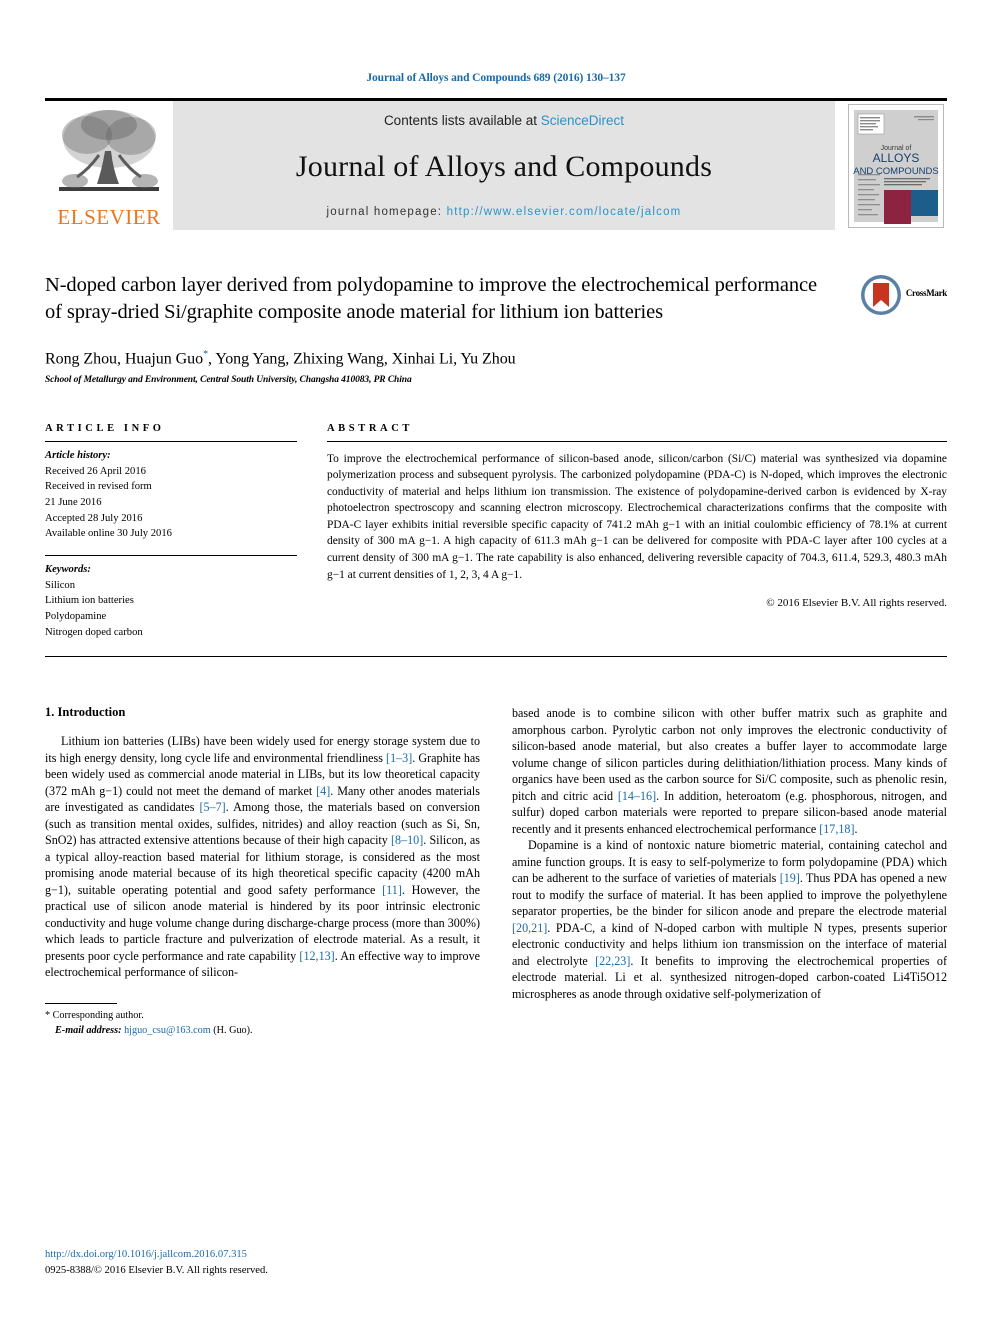 The height and width of the screenshot is (1323, 992). I want to click on authors-before-marker: Rong Zhou, Huajun Guo, so click(124, 358).